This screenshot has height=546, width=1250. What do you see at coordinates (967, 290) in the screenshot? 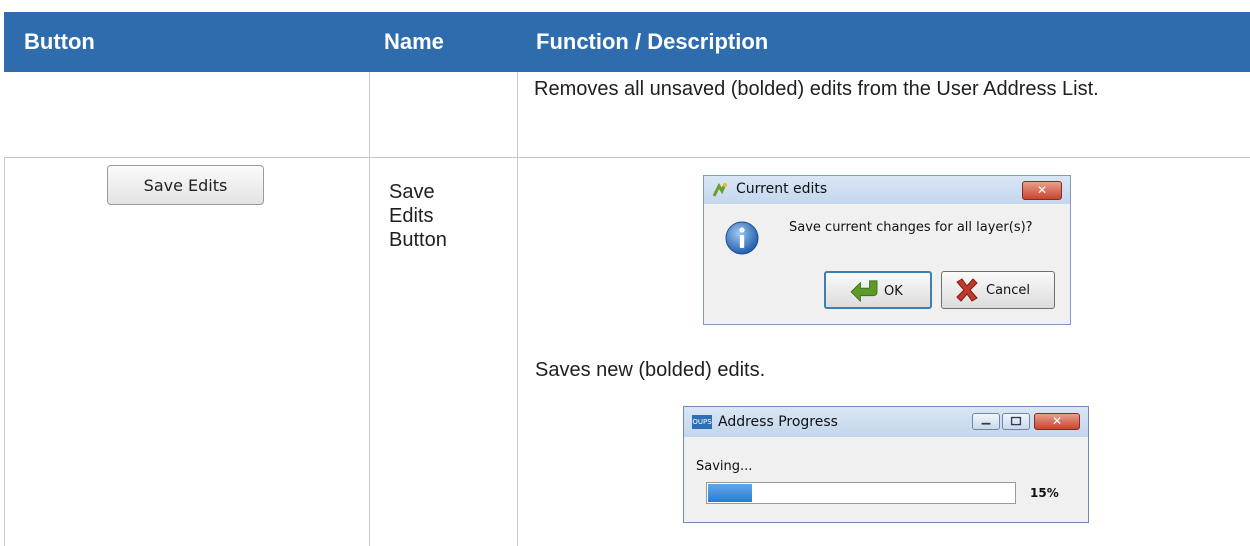
I see `cancel-x-icon` at bounding box center [967, 290].